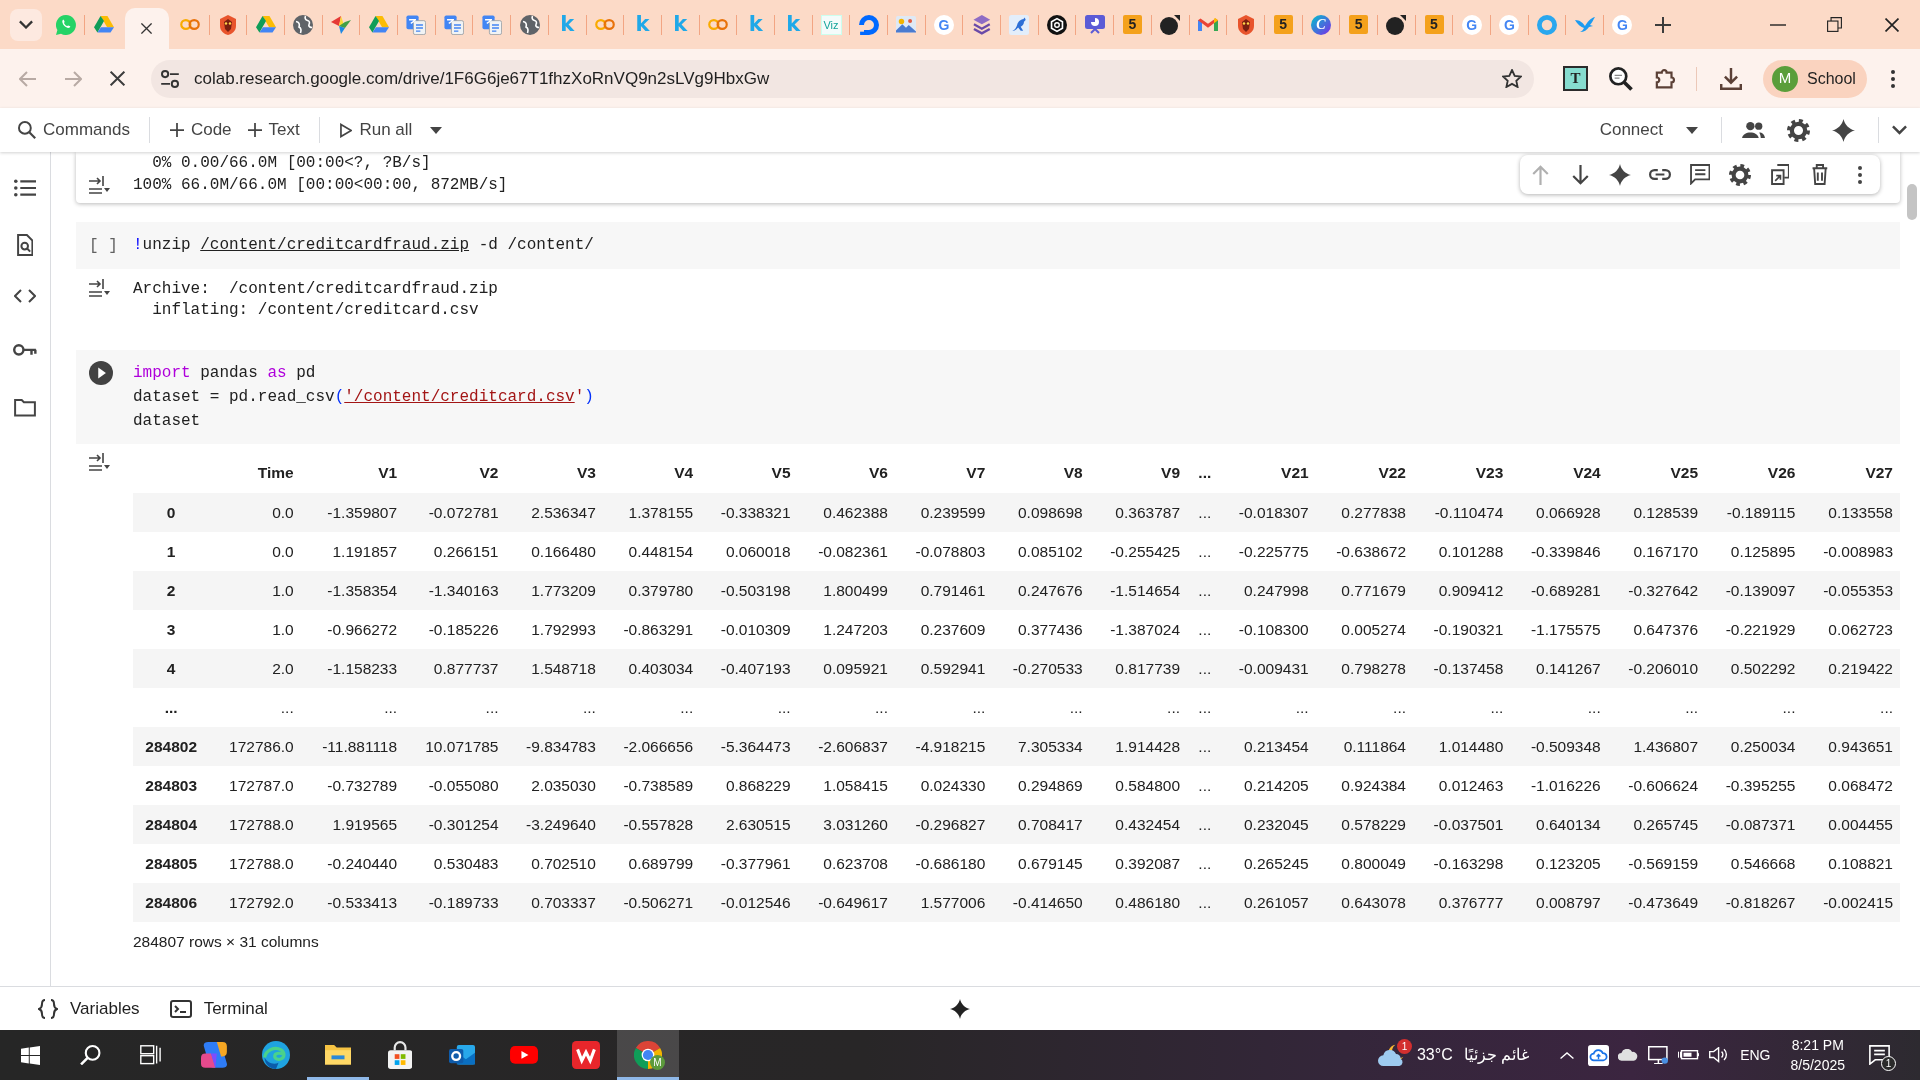 The height and width of the screenshot is (1080, 1920). I want to click on people-icon, so click(1753, 130).